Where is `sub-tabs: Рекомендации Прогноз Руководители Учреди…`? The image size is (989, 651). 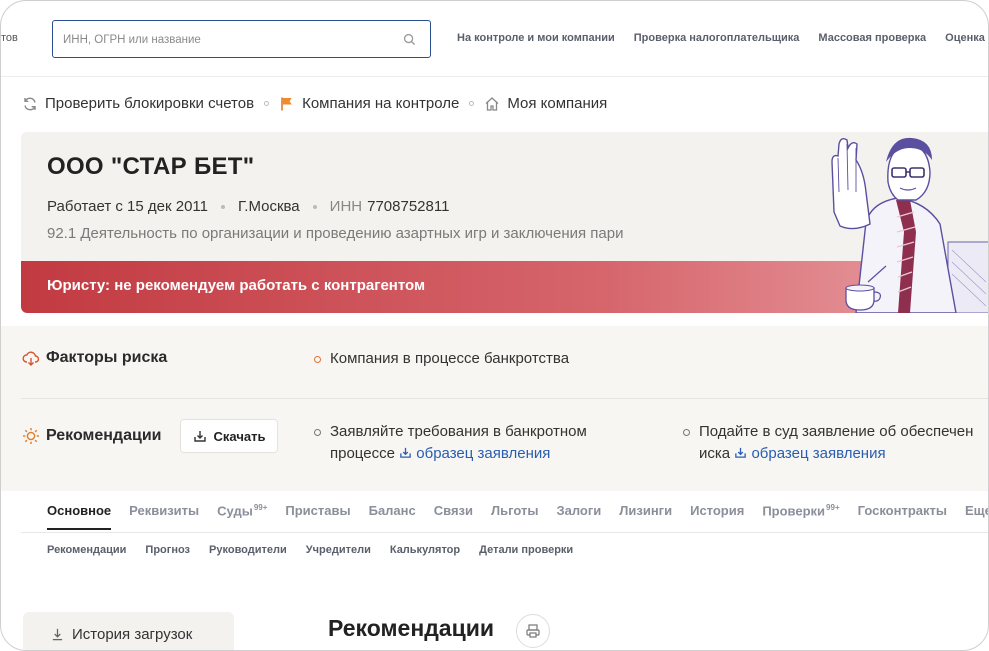
sub-tabs: Рекомендации Прогноз Руководители Учреди… is located at coordinates (310, 550).